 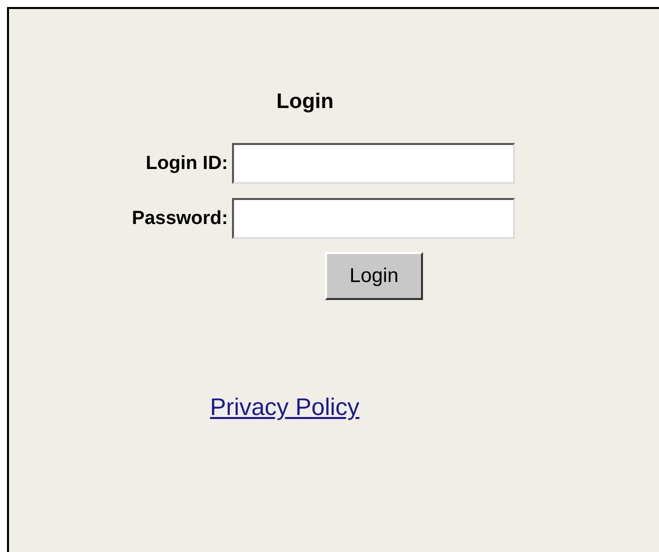 What do you see at coordinates (305, 102) in the screenshot?
I see `form-title: Login` at bounding box center [305, 102].